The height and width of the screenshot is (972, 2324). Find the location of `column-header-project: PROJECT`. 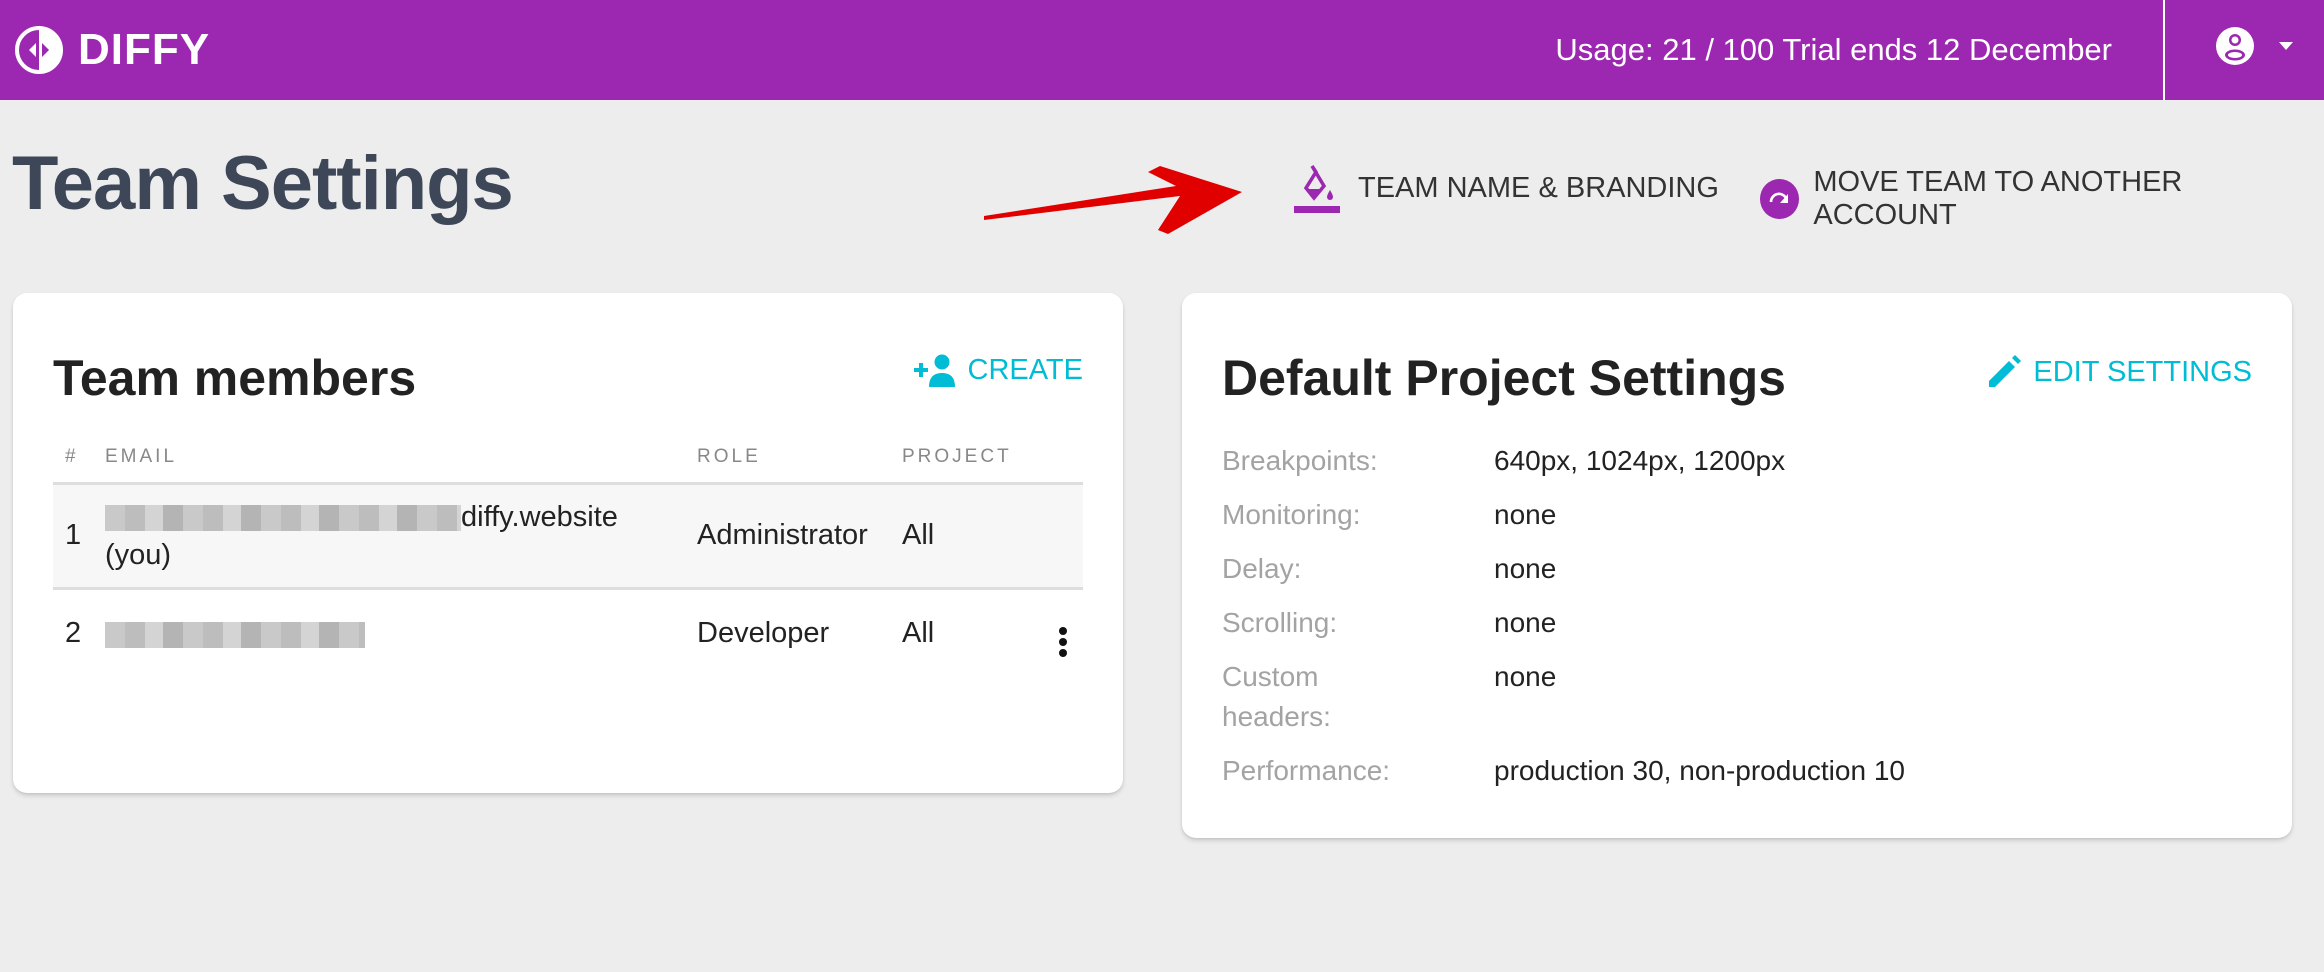

column-header-project: PROJECT is located at coordinates (972, 459).